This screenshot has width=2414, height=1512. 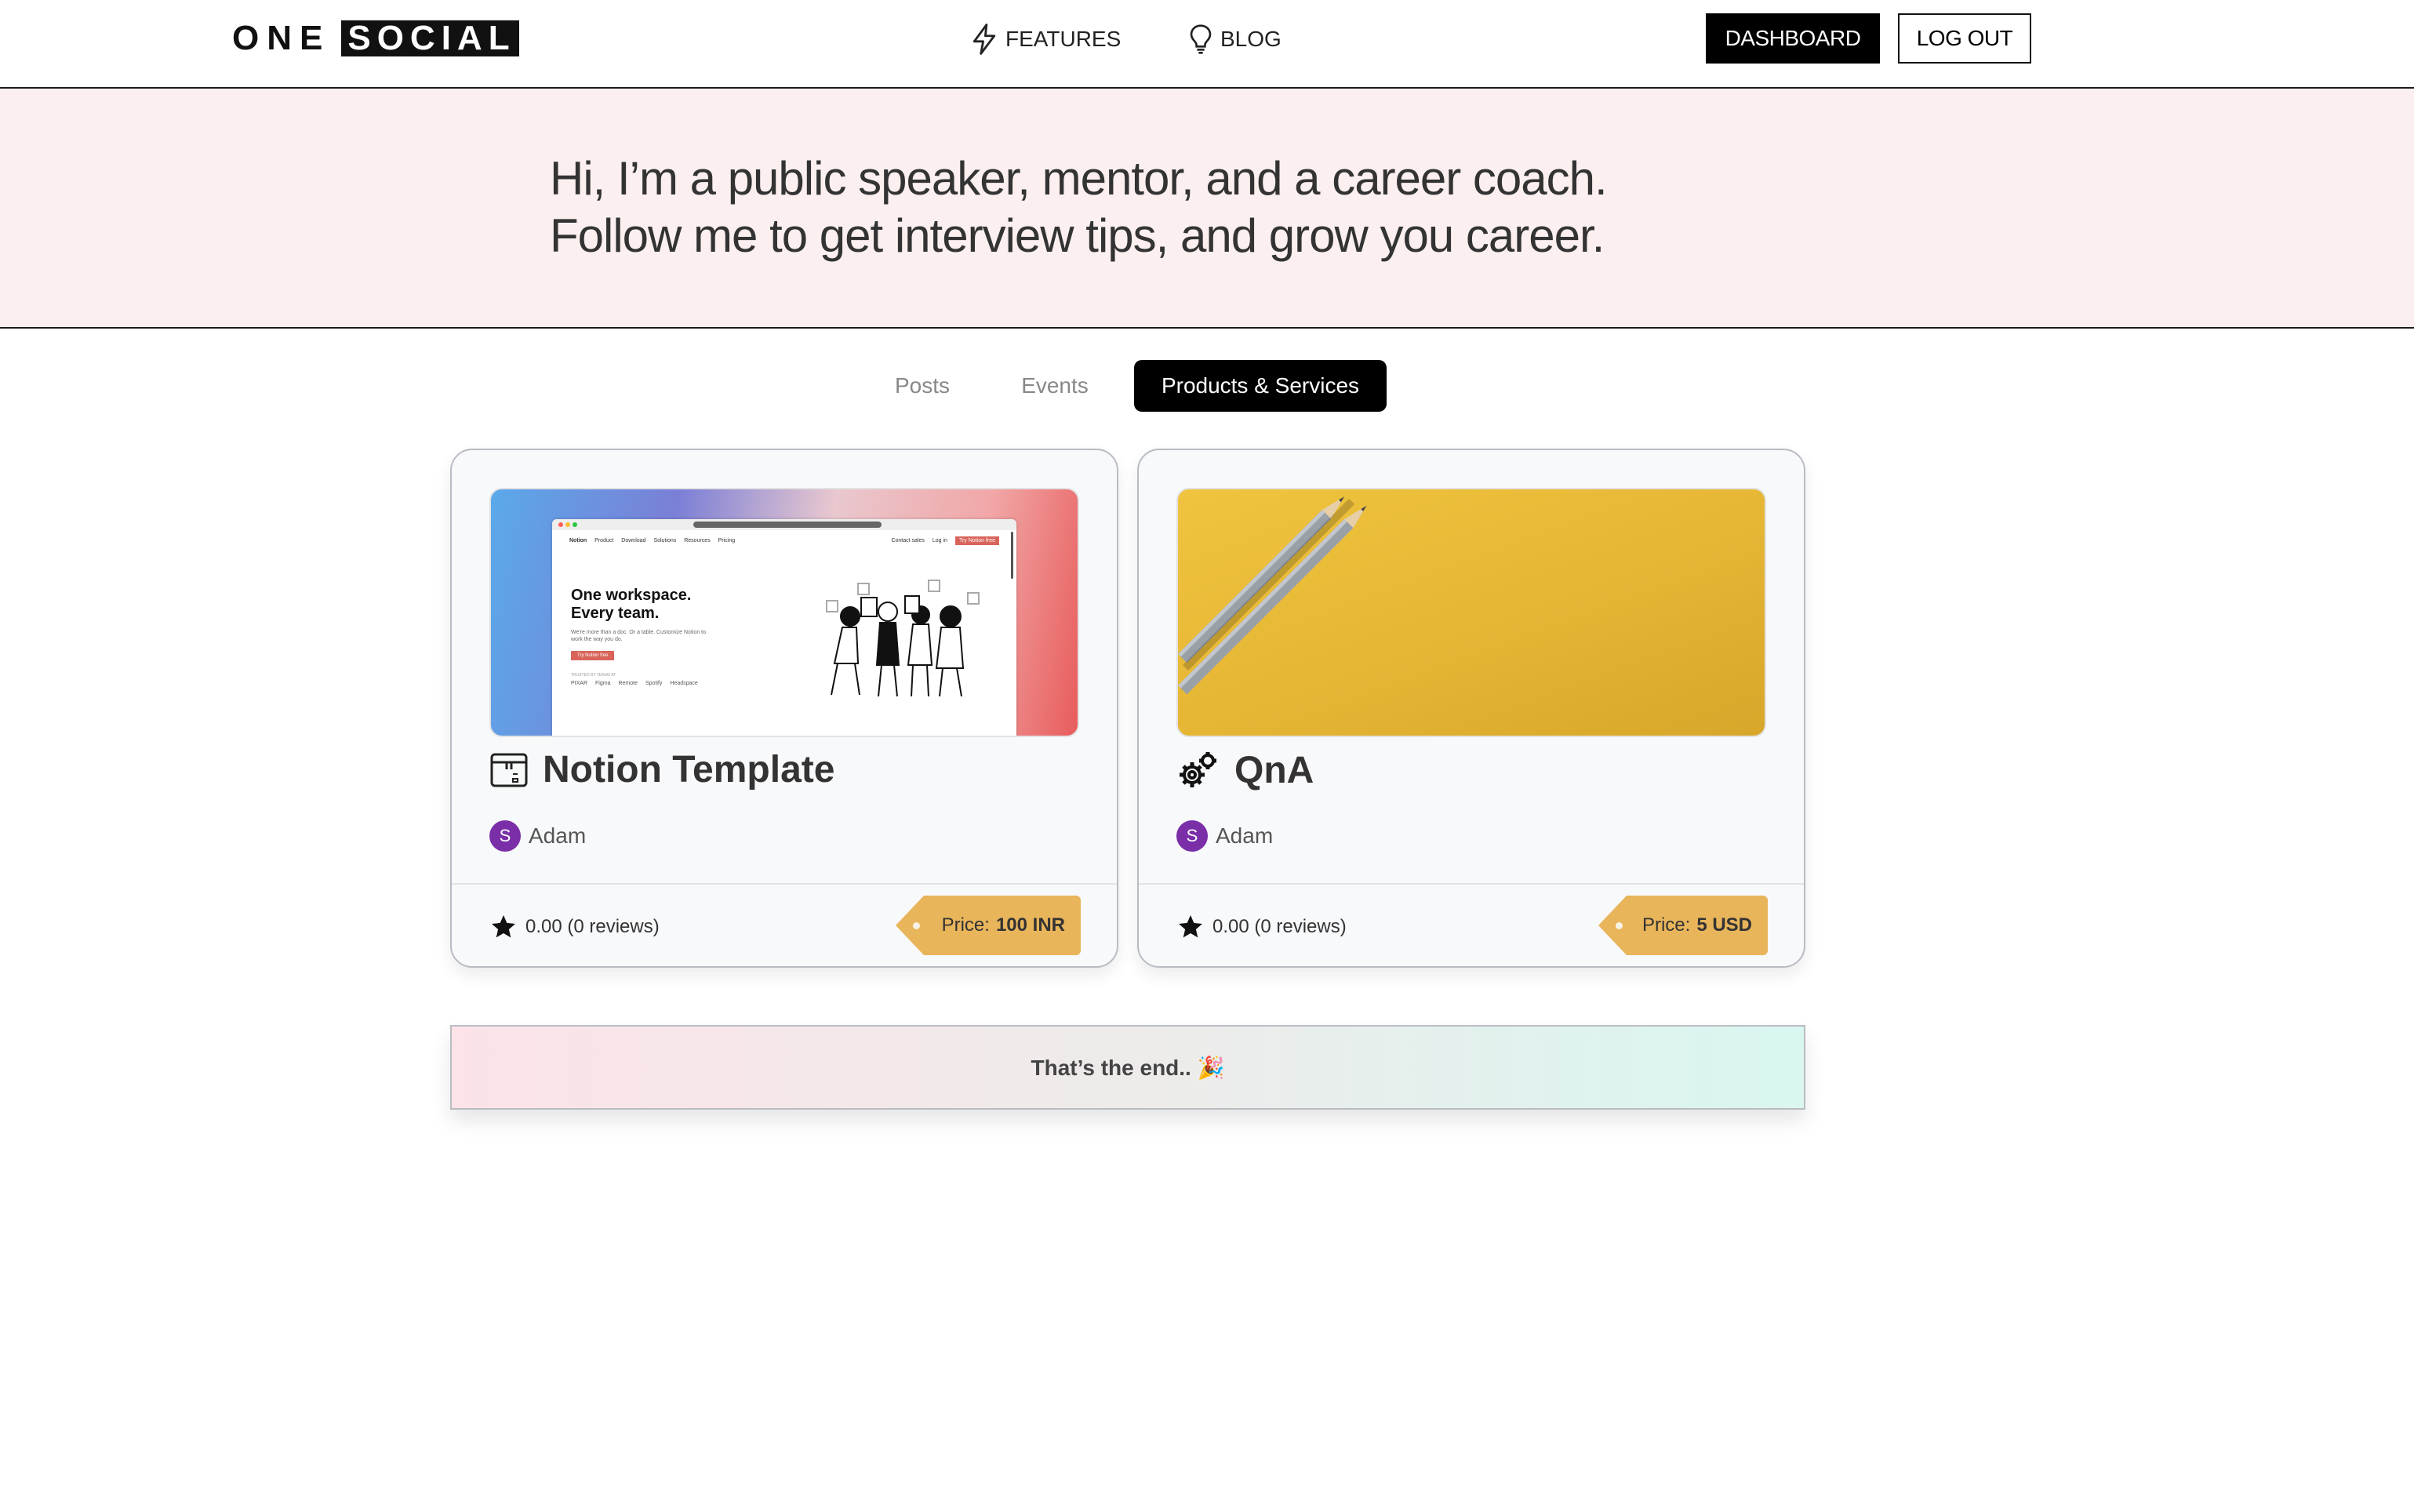 What do you see at coordinates (939, 540) in the screenshot?
I see `thumbnail-login: Log in` at bounding box center [939, 540].